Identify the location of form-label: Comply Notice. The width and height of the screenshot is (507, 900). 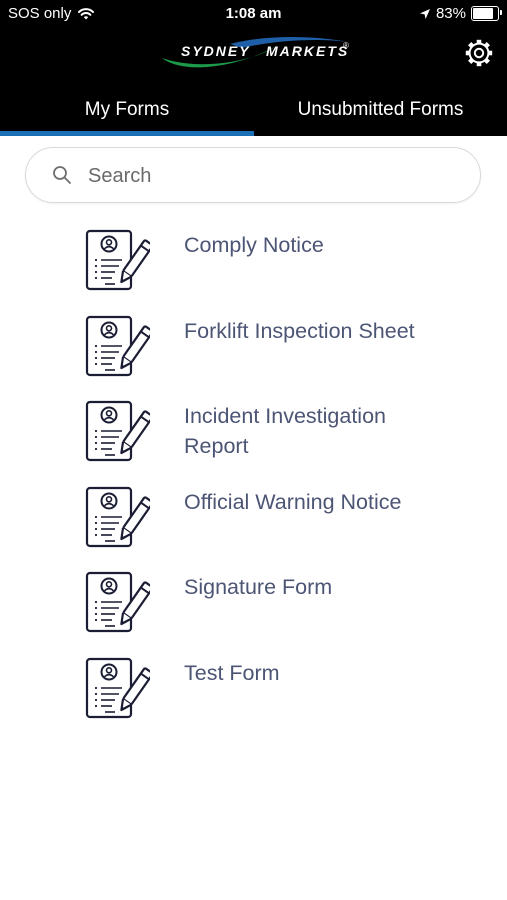
(254, 245).